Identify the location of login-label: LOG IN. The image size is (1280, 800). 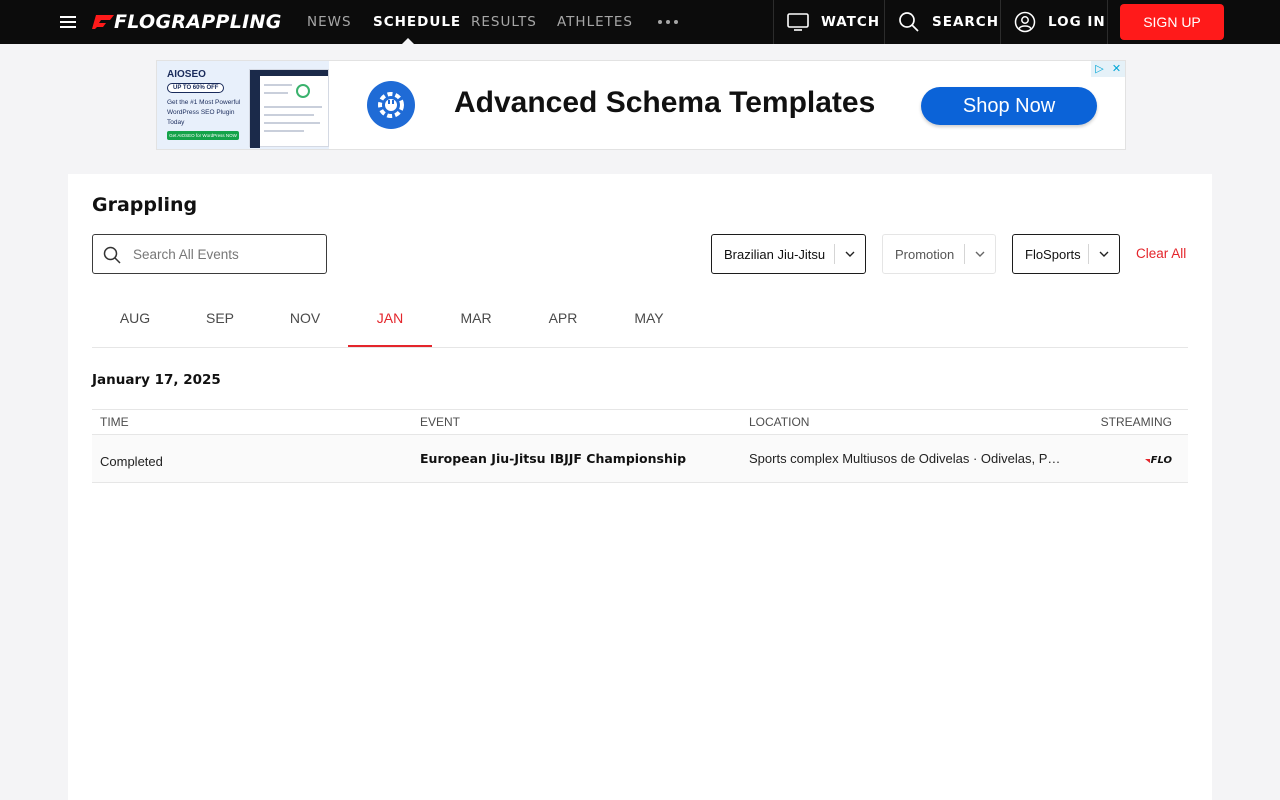
(1077, 22).